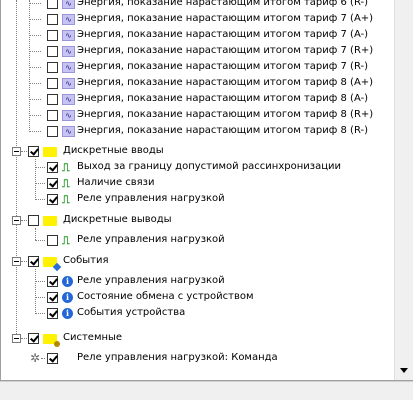 This screenshot has width=413, height=400. Describe the element at coordinates (50, 221) in the screenshot. I see `folder-icon` at that location.